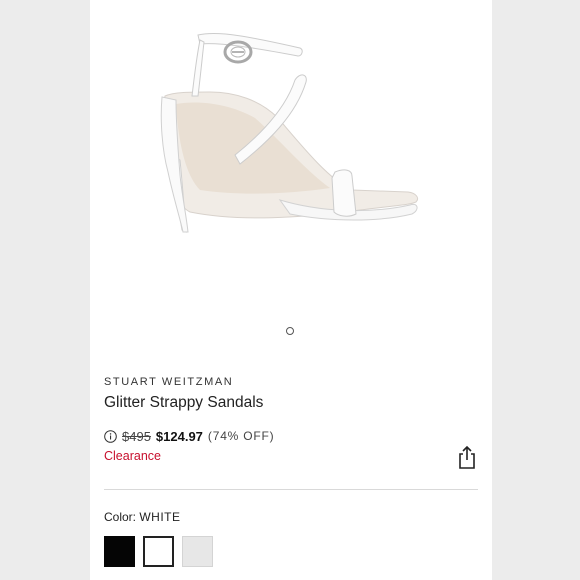 The image size is (580, 580). What do you see at coordinates (241, 436) in the screenshot?
I see `discount-percent: (74% OFF)` at bounding box center [241, 436].